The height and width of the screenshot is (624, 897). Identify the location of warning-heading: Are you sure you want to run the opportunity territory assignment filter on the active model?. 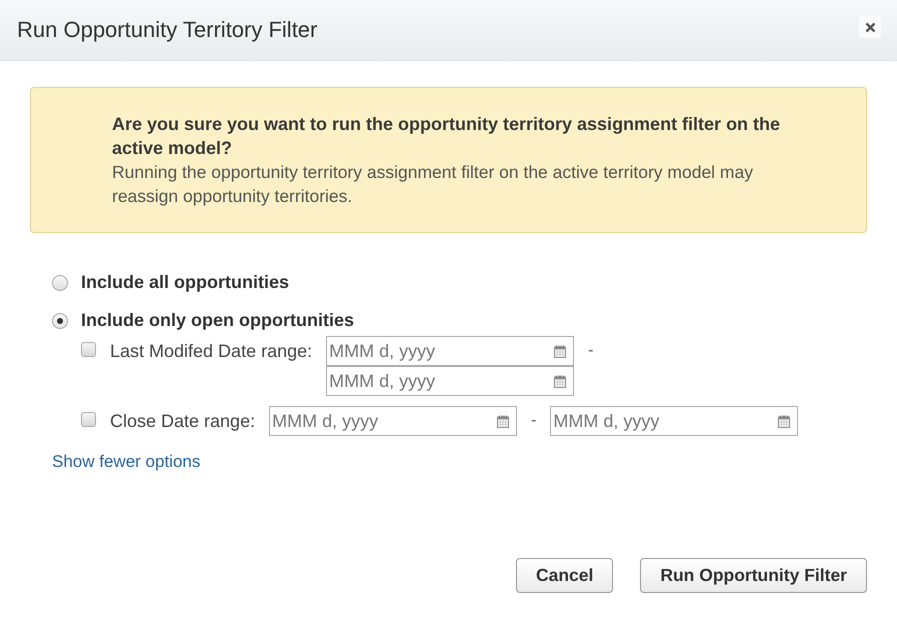
(447, 136).